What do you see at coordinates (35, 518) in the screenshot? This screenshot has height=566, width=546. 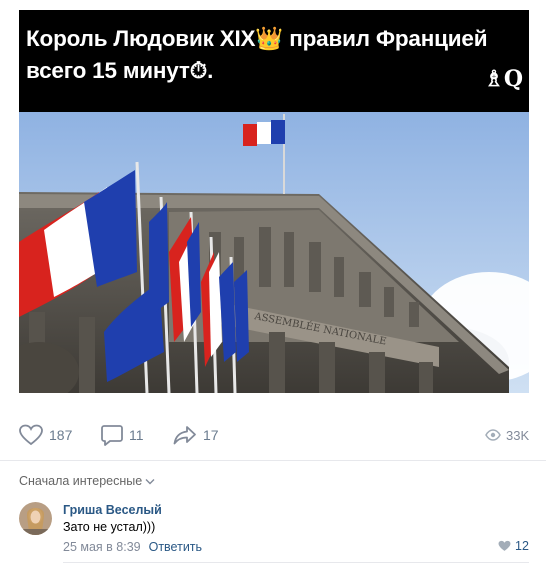 I see `avatar` at bounding box center [35, 518].